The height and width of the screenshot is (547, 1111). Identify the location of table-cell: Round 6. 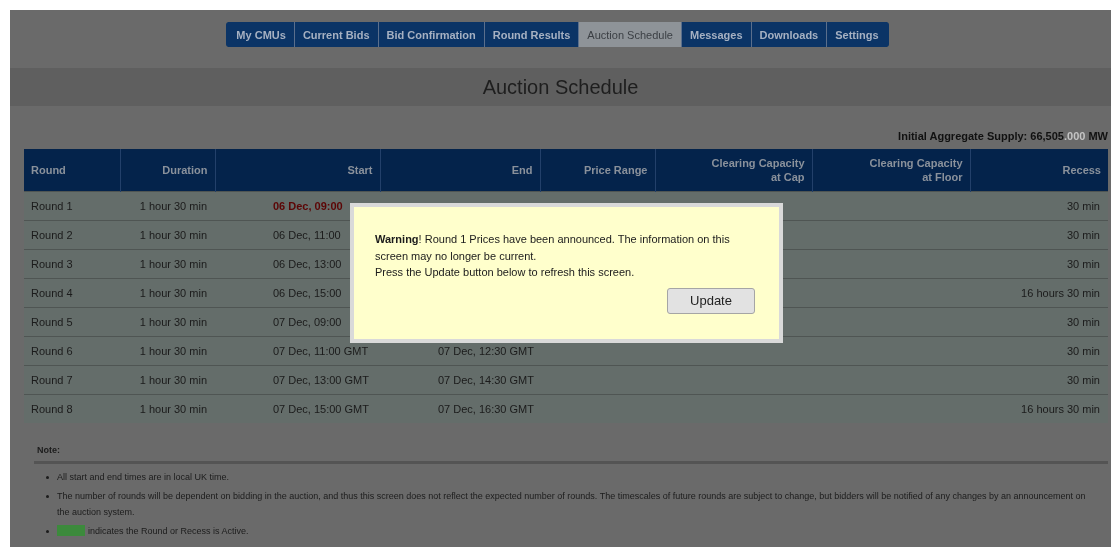
(72, 351).